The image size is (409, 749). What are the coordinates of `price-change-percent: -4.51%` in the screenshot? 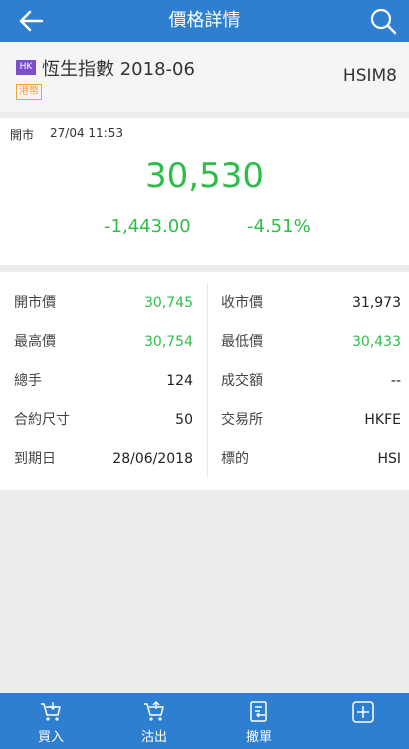 It's located at (279, 226).